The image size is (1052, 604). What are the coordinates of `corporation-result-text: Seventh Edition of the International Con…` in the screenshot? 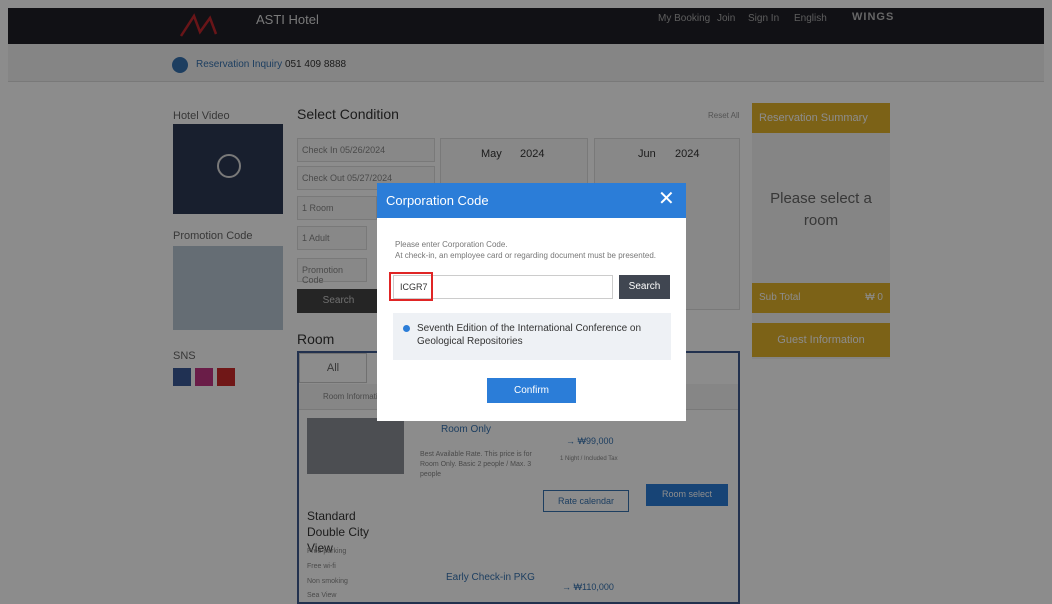 It's located at (529, 335).